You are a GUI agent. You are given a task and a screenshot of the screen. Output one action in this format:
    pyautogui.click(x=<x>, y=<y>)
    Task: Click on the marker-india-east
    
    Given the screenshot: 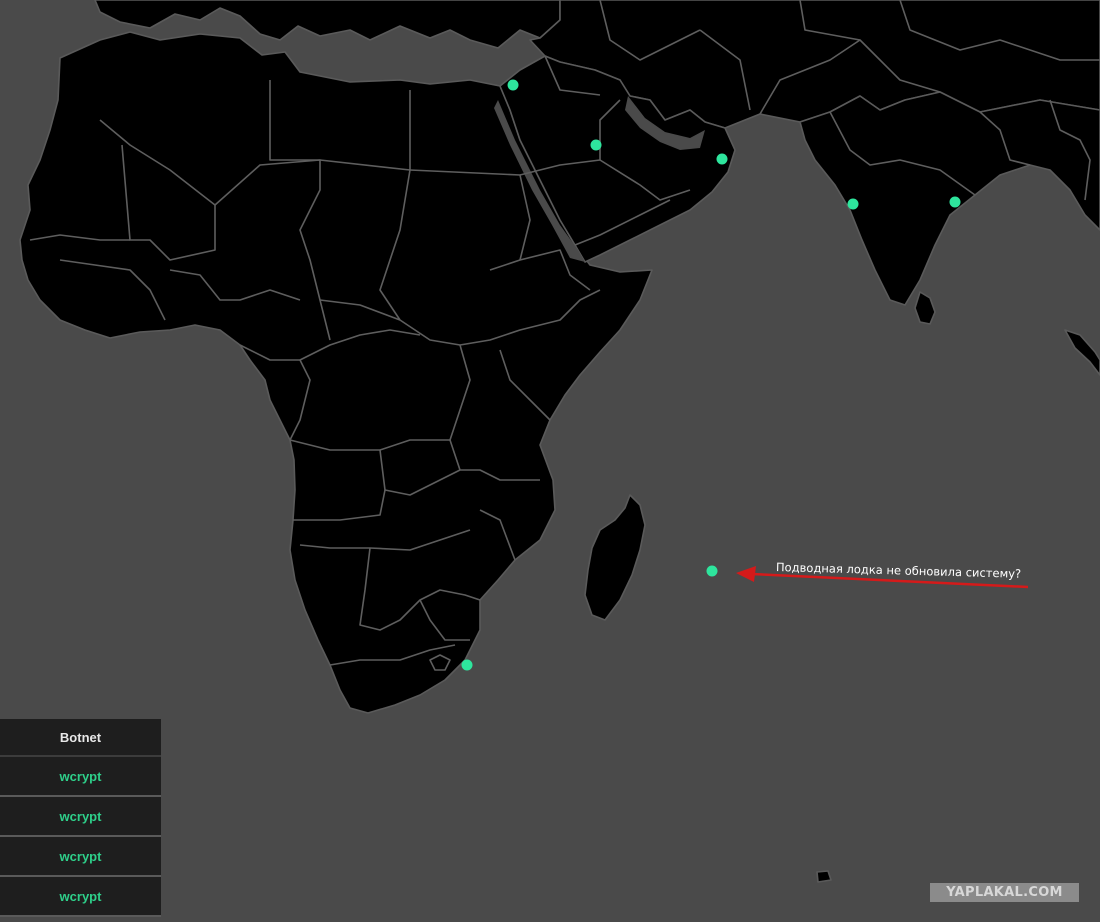 What is the action you would take?
    pyautogui.click(x=955, y=202)
    